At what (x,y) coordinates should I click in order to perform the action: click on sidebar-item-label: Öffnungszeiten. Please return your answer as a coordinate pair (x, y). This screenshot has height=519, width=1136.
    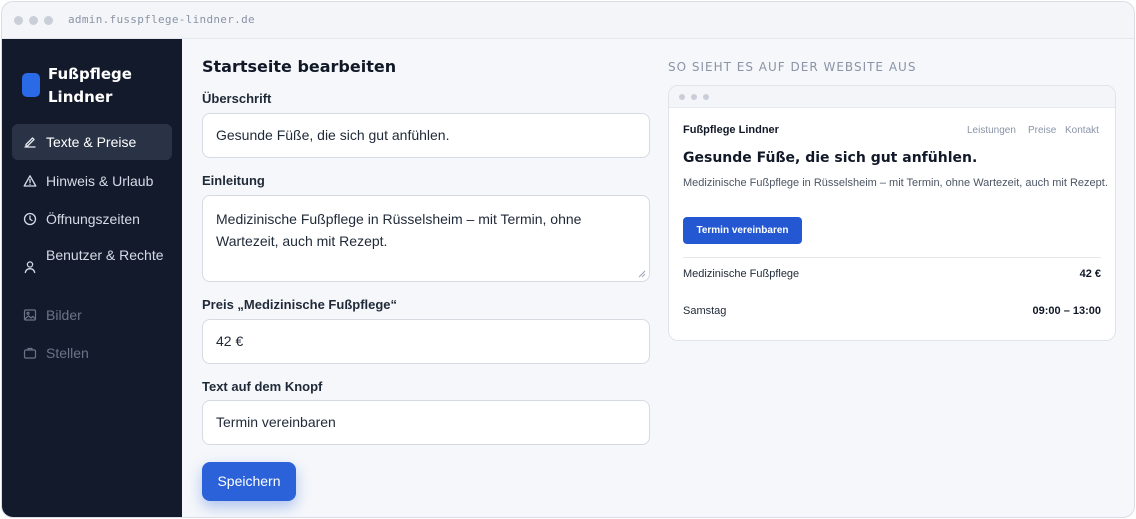
    Looking at the image, I should click on (93, 219).